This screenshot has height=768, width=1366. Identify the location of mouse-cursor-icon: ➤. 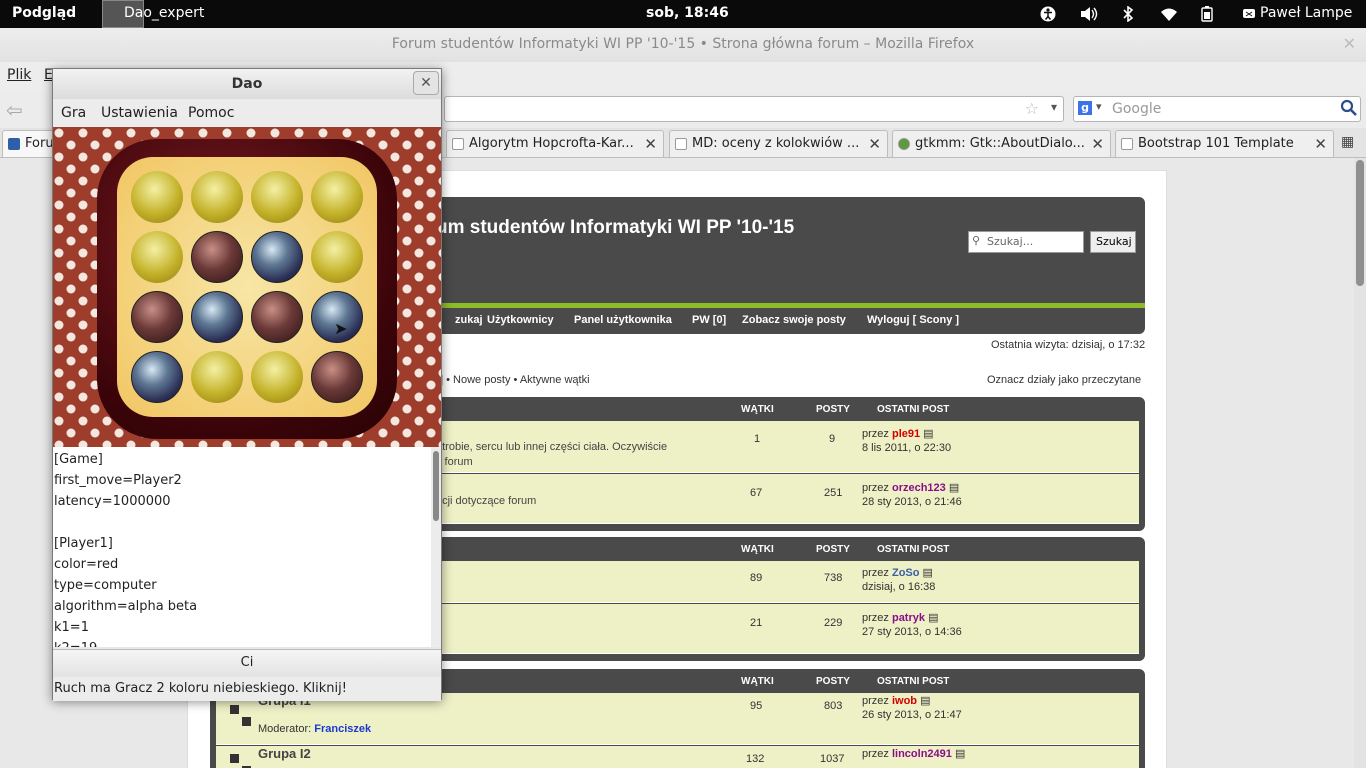
(341, 328).